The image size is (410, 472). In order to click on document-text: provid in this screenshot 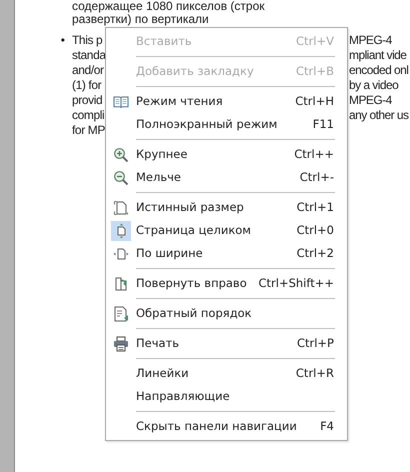, I will do `click(87, 100)`.